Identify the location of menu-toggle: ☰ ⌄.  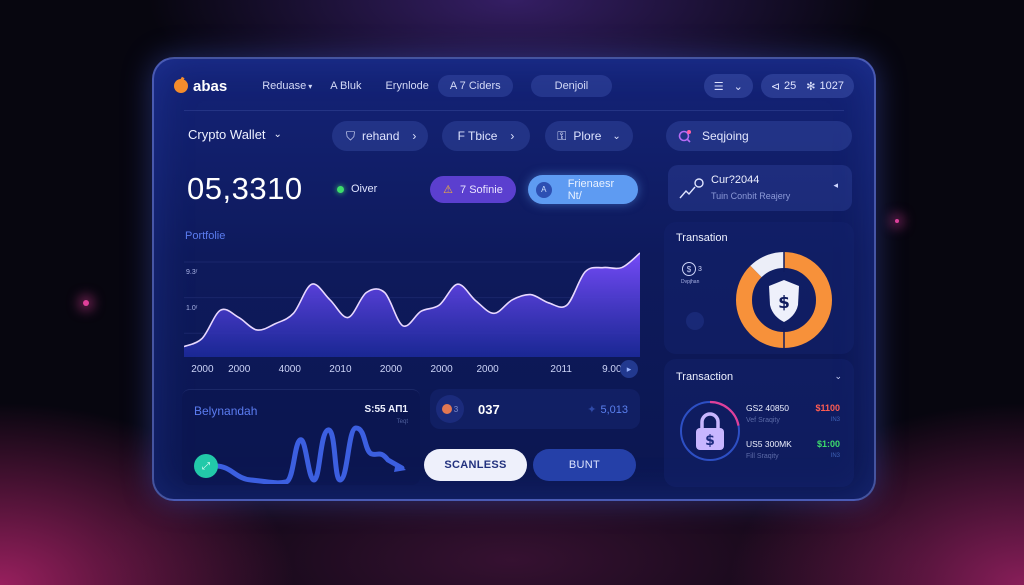
(728, 86).